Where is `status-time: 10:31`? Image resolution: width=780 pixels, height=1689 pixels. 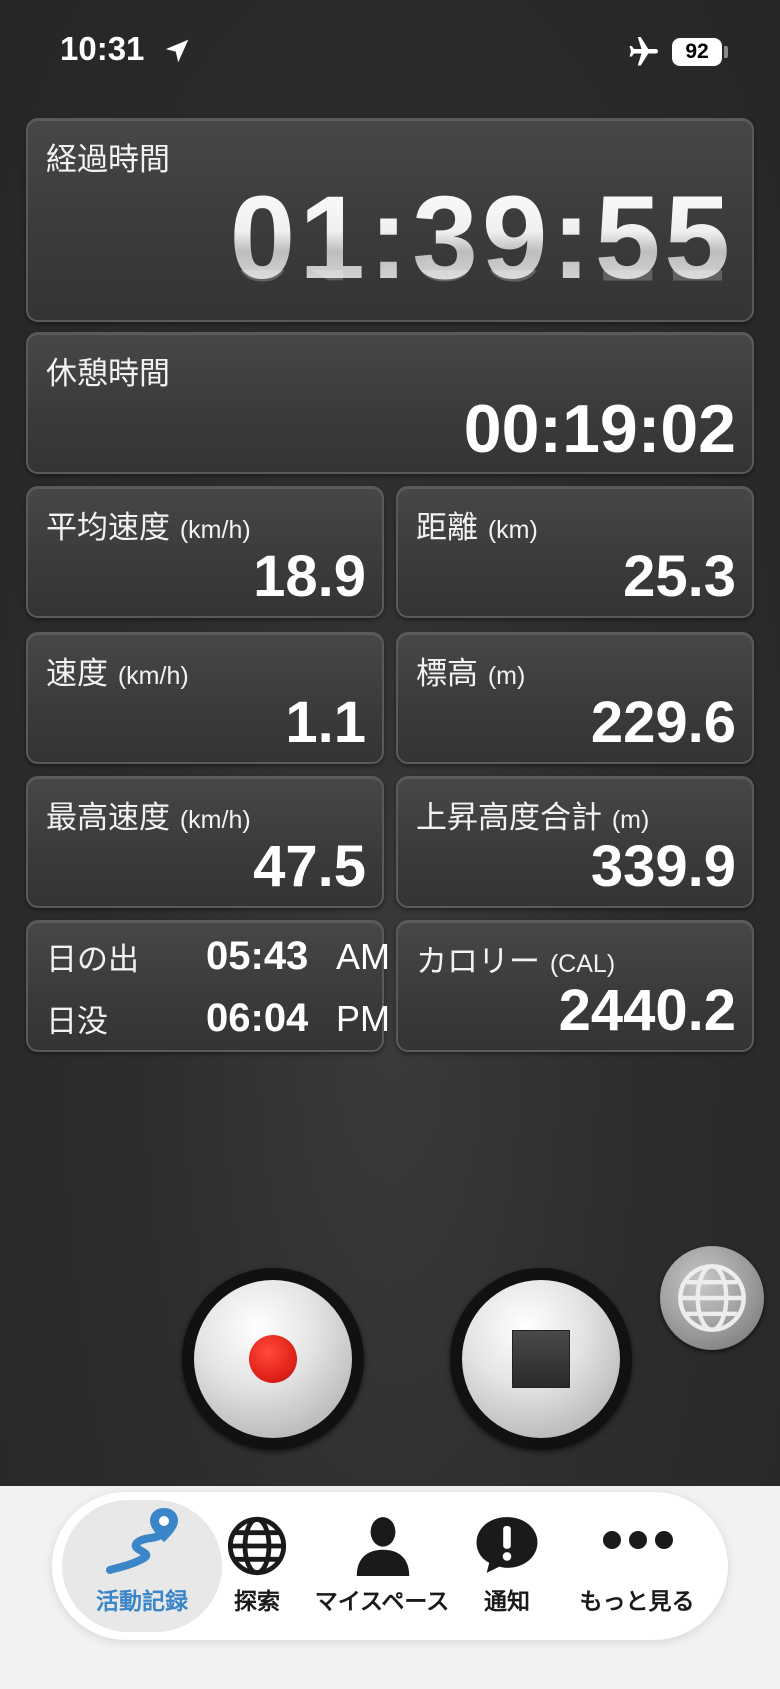 status-time: 10:31 is located at coordinates (102, 48).